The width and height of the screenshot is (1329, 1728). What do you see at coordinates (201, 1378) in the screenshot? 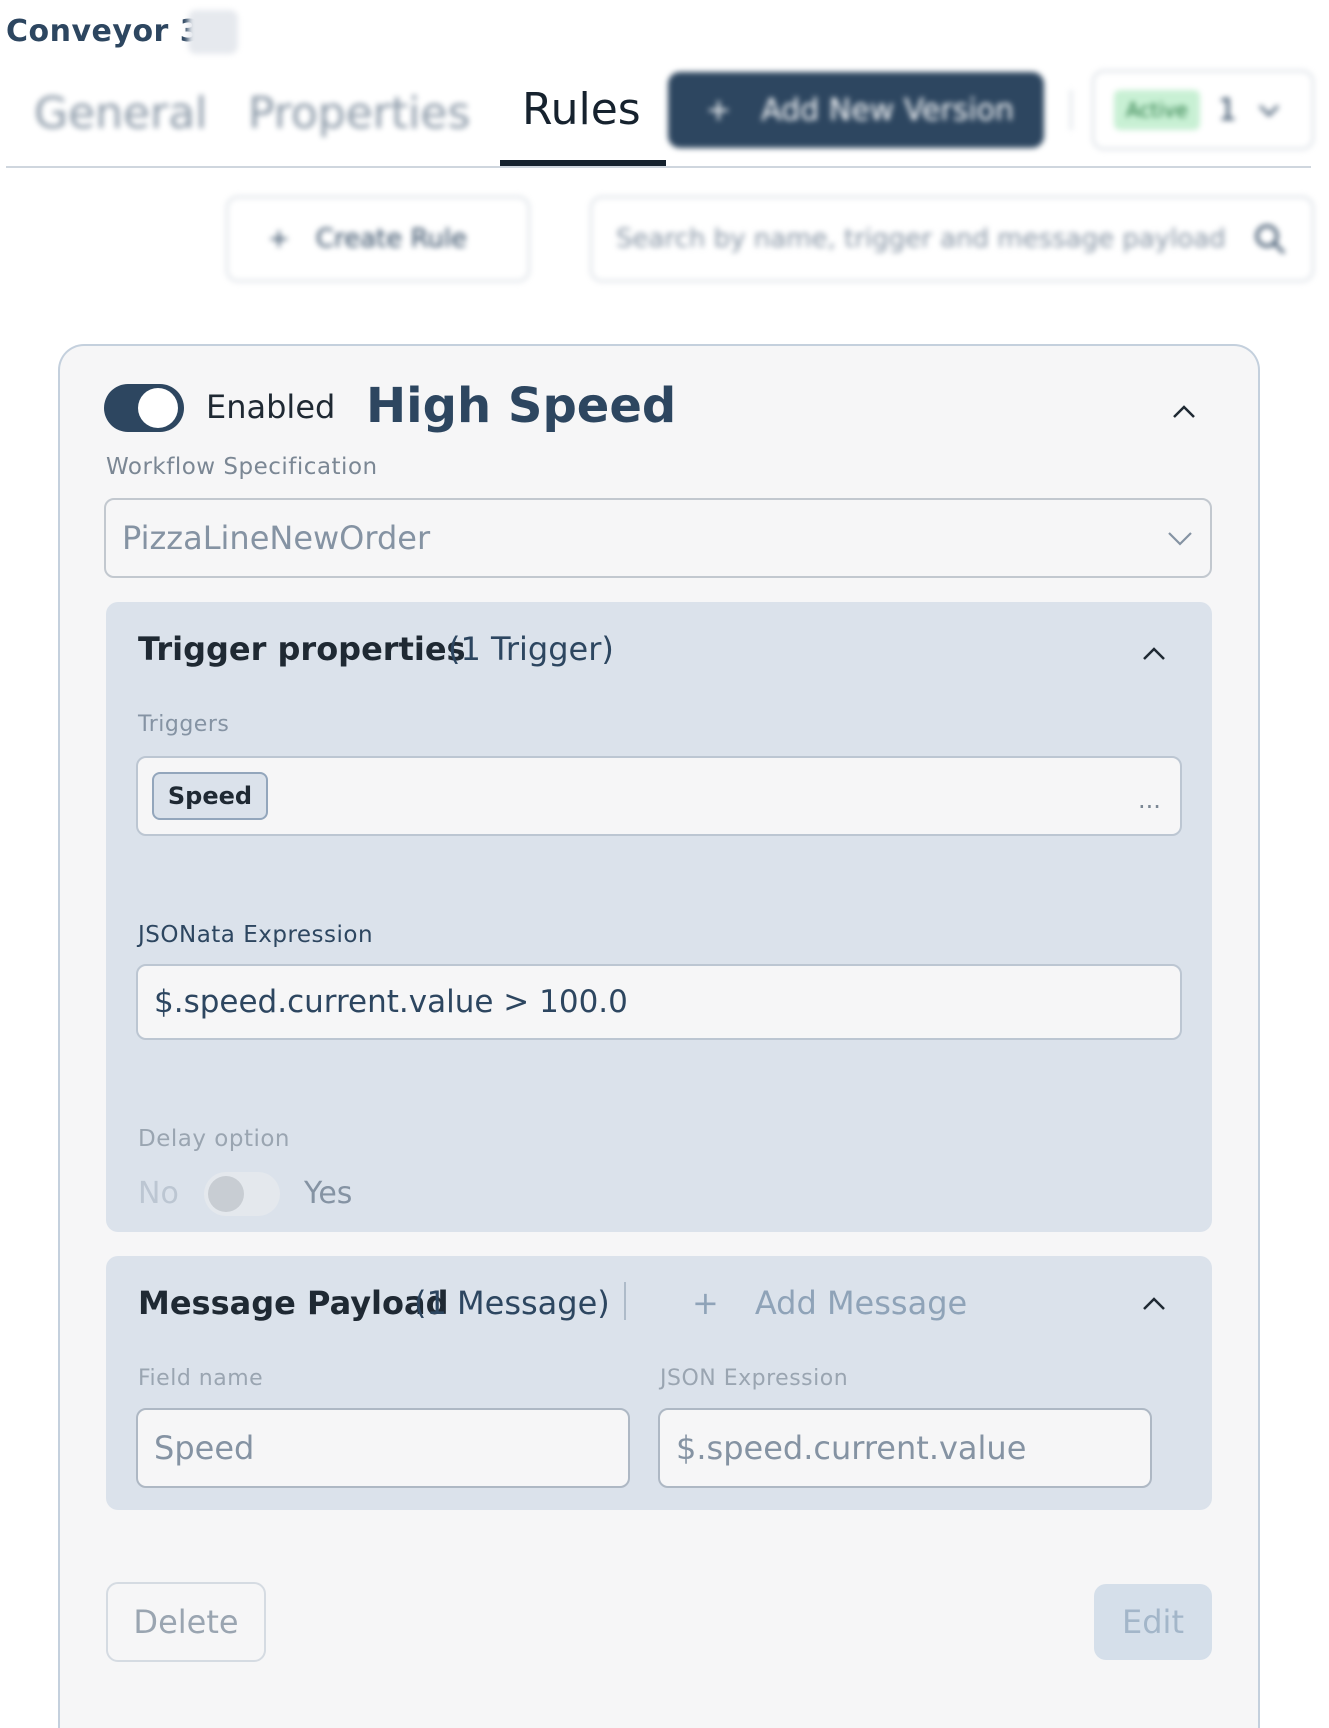
I see `field-name-label: Field name` at bounding box center [201, 1378].